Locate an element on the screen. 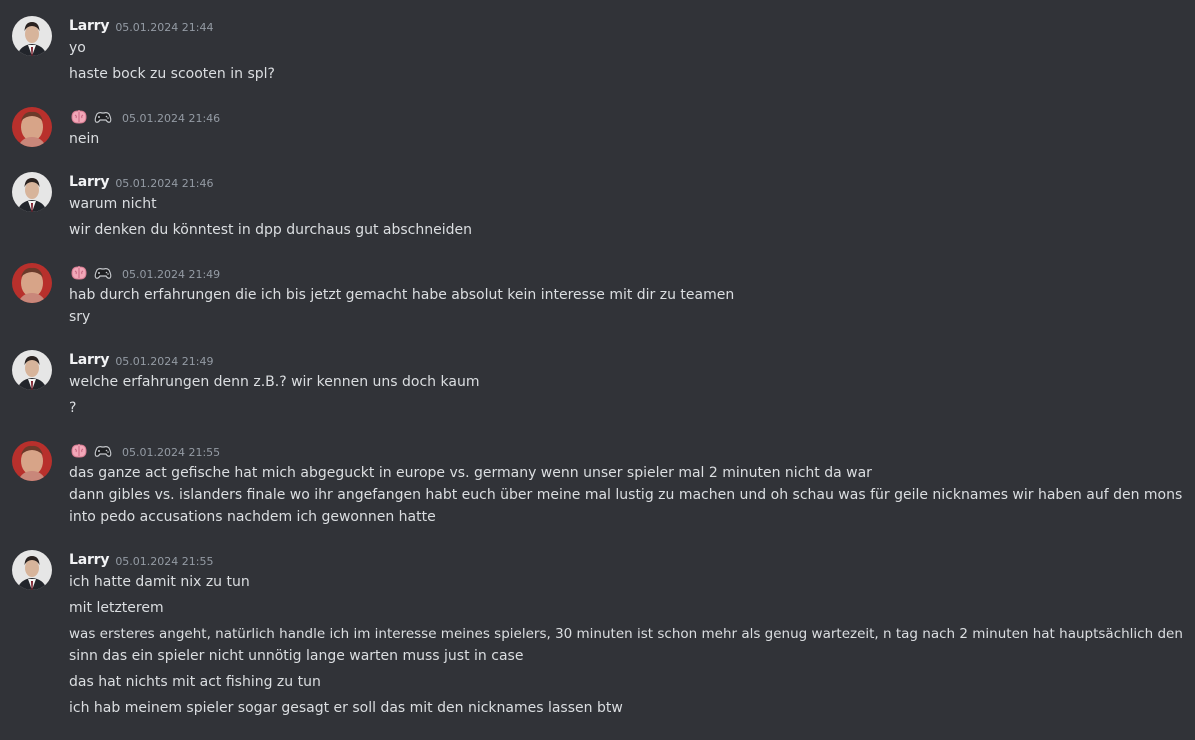  message-text: ich hatte damit nix zu tun is located at coordinates (159, 582).